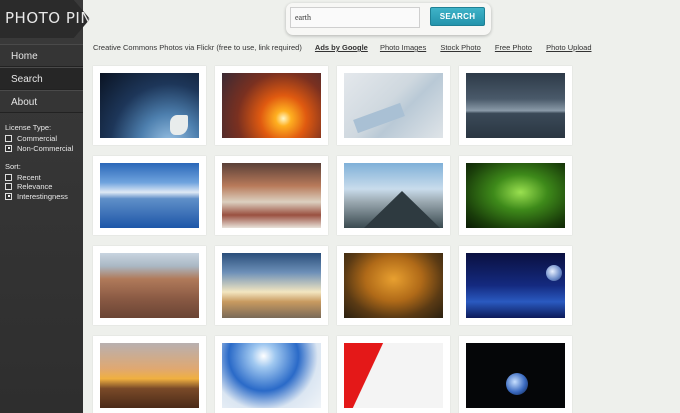 This screenshot has height=413, width=680. I want to click on red-white-abstract-photo, so click(393, 375).